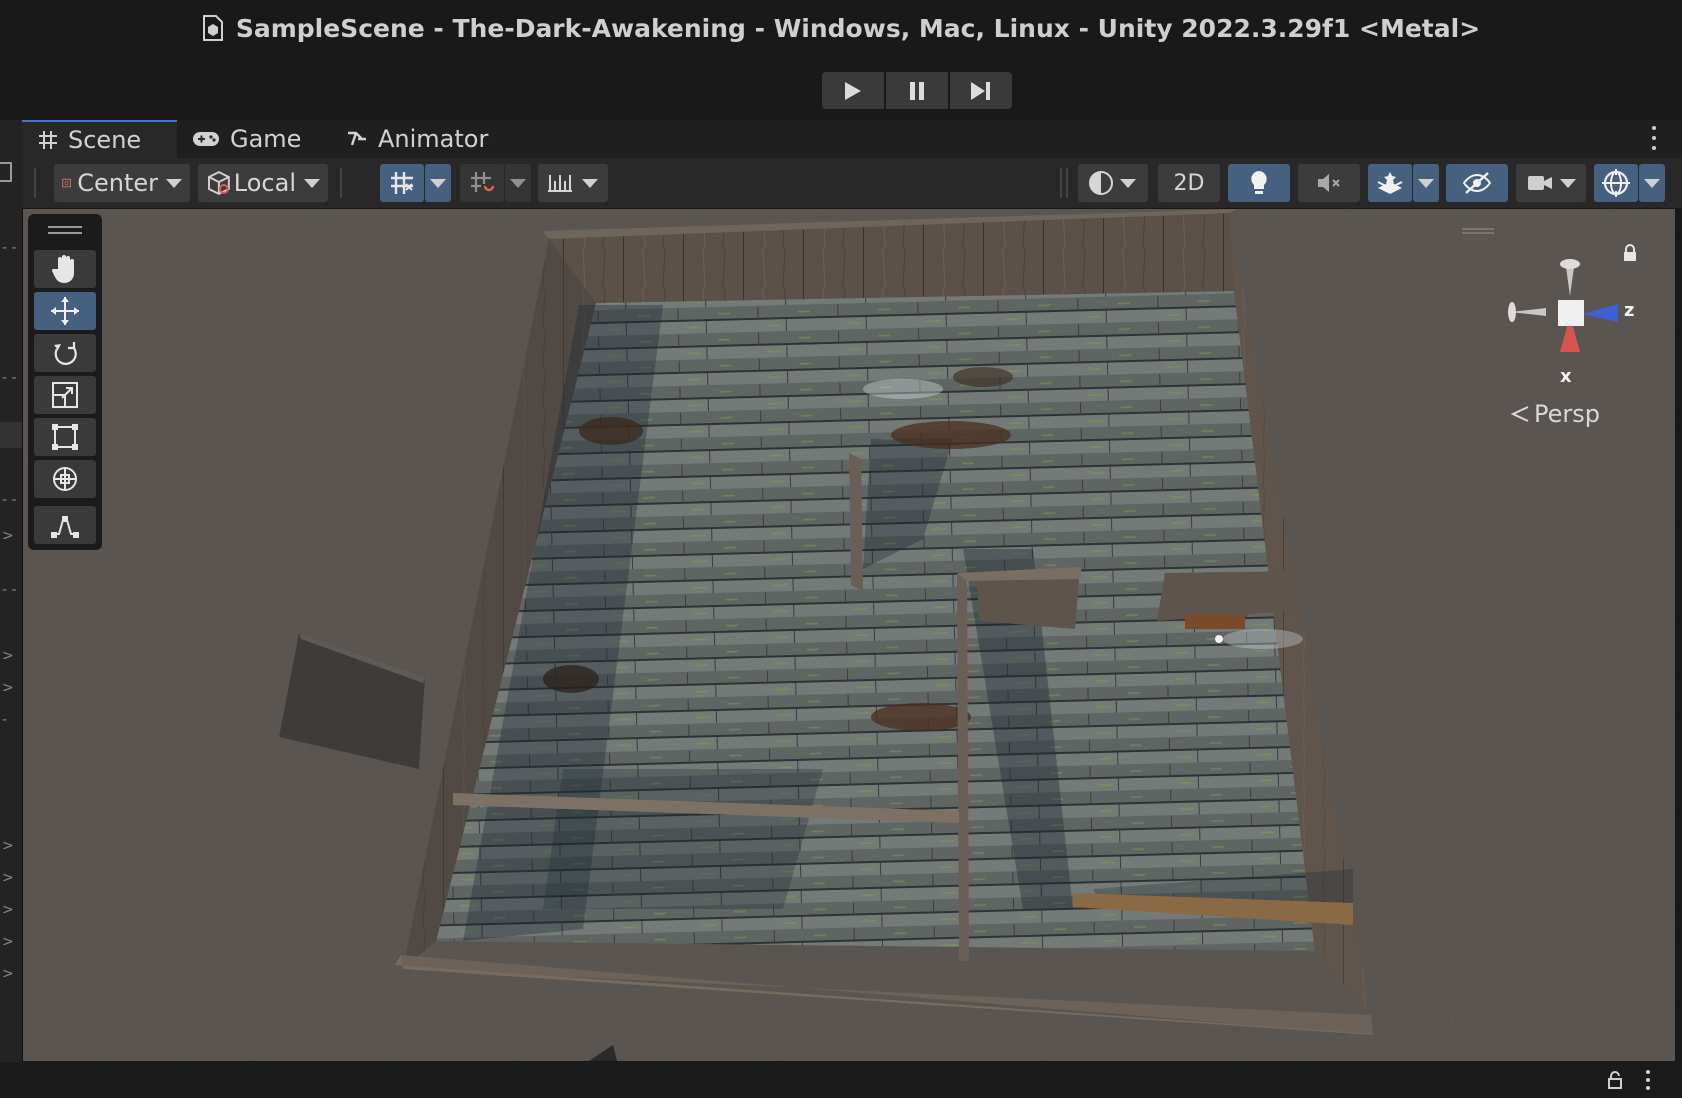  I want to click on projection-toggle: Persp, so click(1555, 414).